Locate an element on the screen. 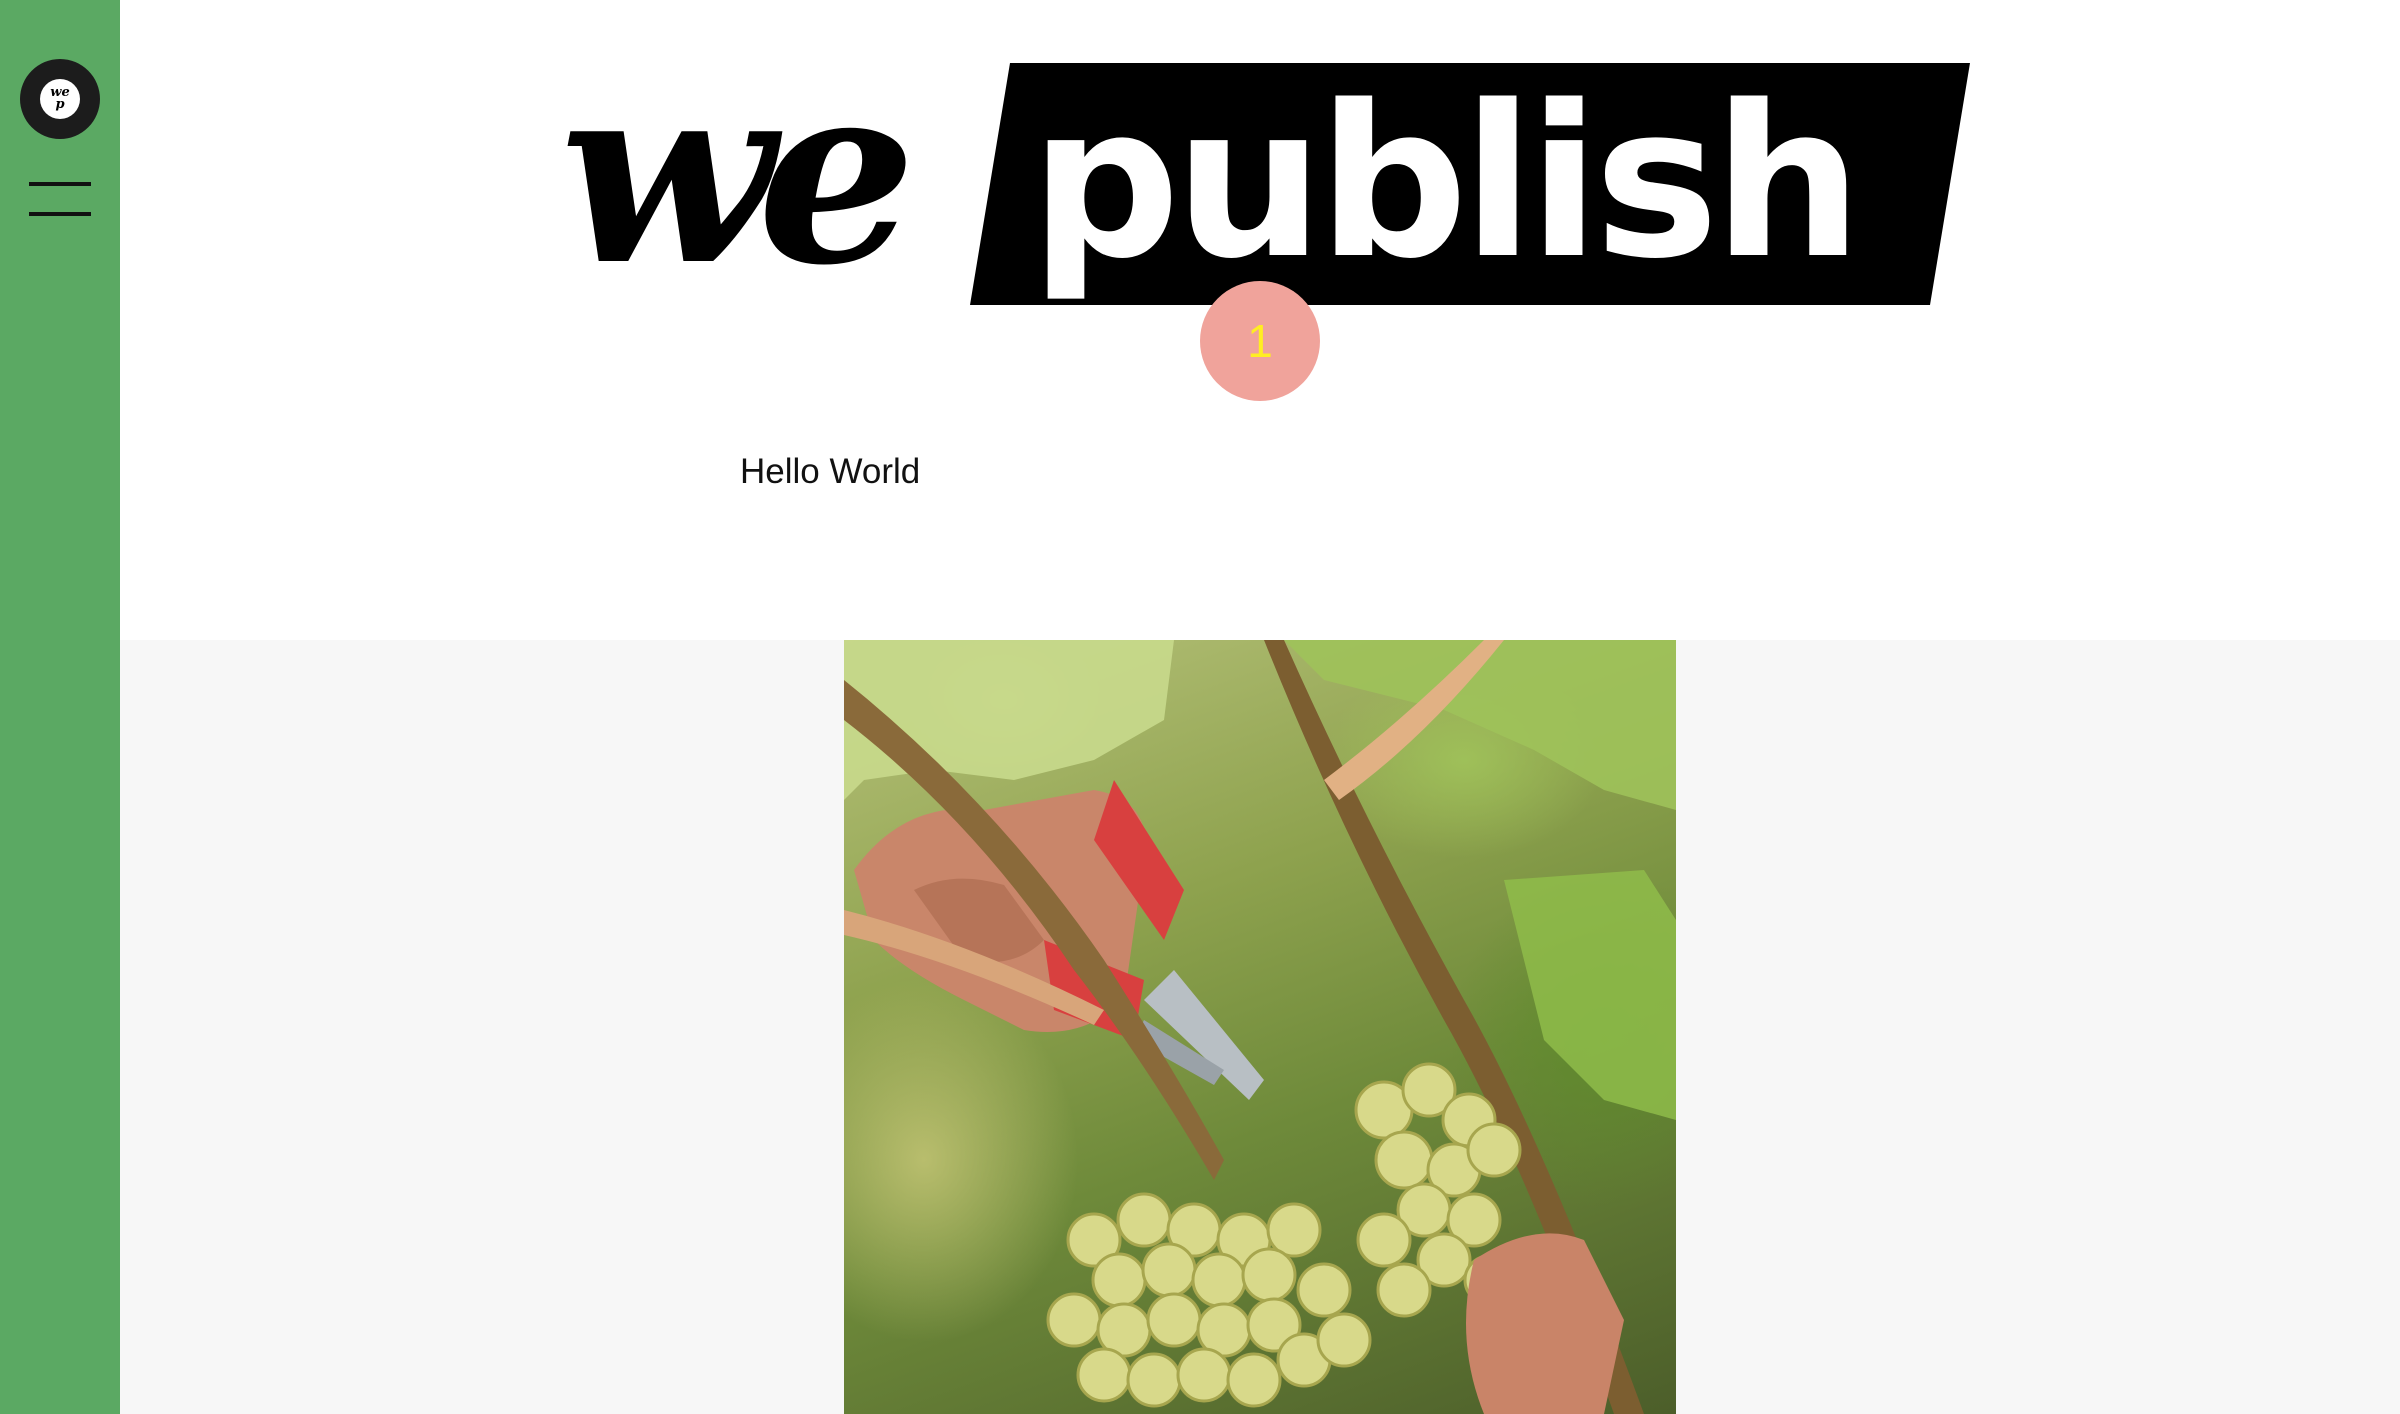 This screenshot has width=2400, height=1414. notification-badge: 1 is located at coordinates (1260, 341).